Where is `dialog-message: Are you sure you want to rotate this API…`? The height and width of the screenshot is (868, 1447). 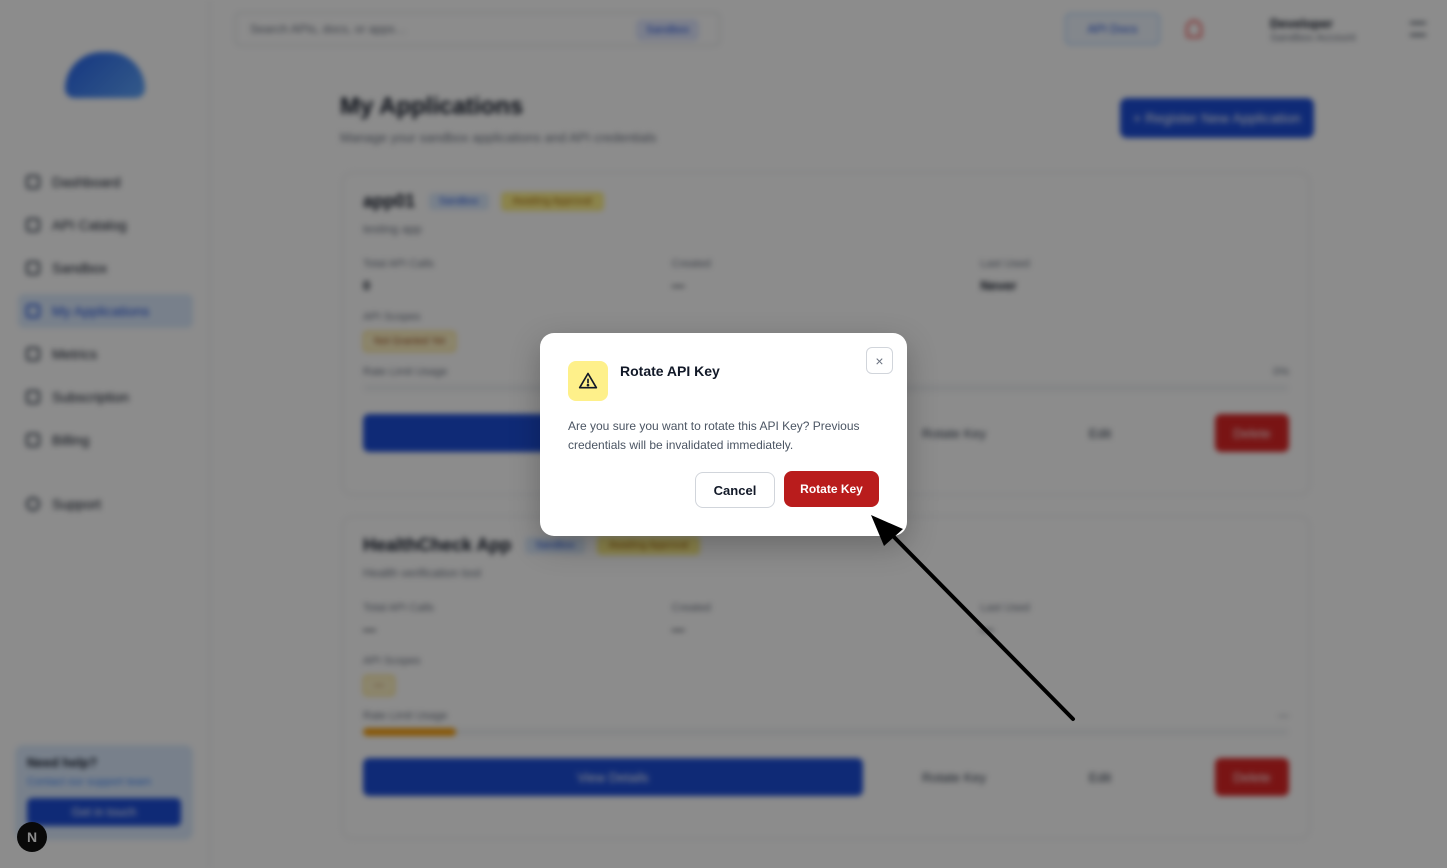
dialog-message: Are you sure you want to rotate this API… is located at coordinates (714, 435).